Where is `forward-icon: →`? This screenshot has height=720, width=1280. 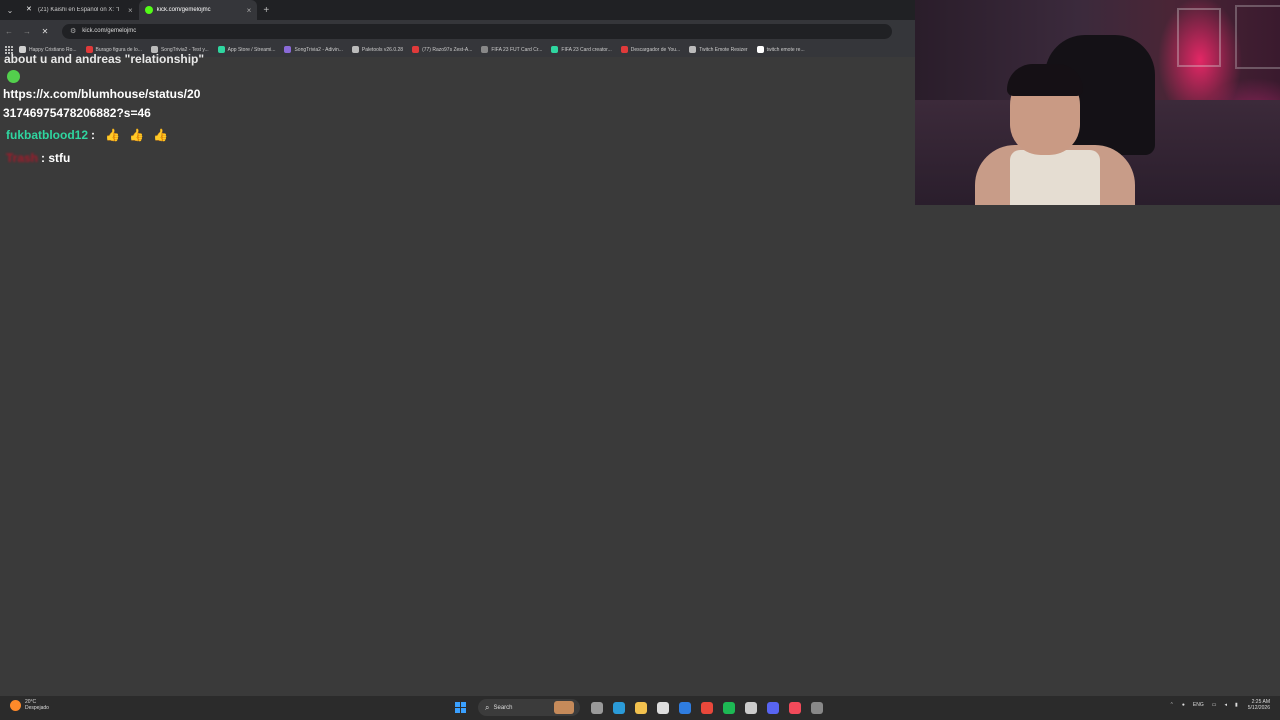
forward-icon: → is located at coordinates (27, 31).